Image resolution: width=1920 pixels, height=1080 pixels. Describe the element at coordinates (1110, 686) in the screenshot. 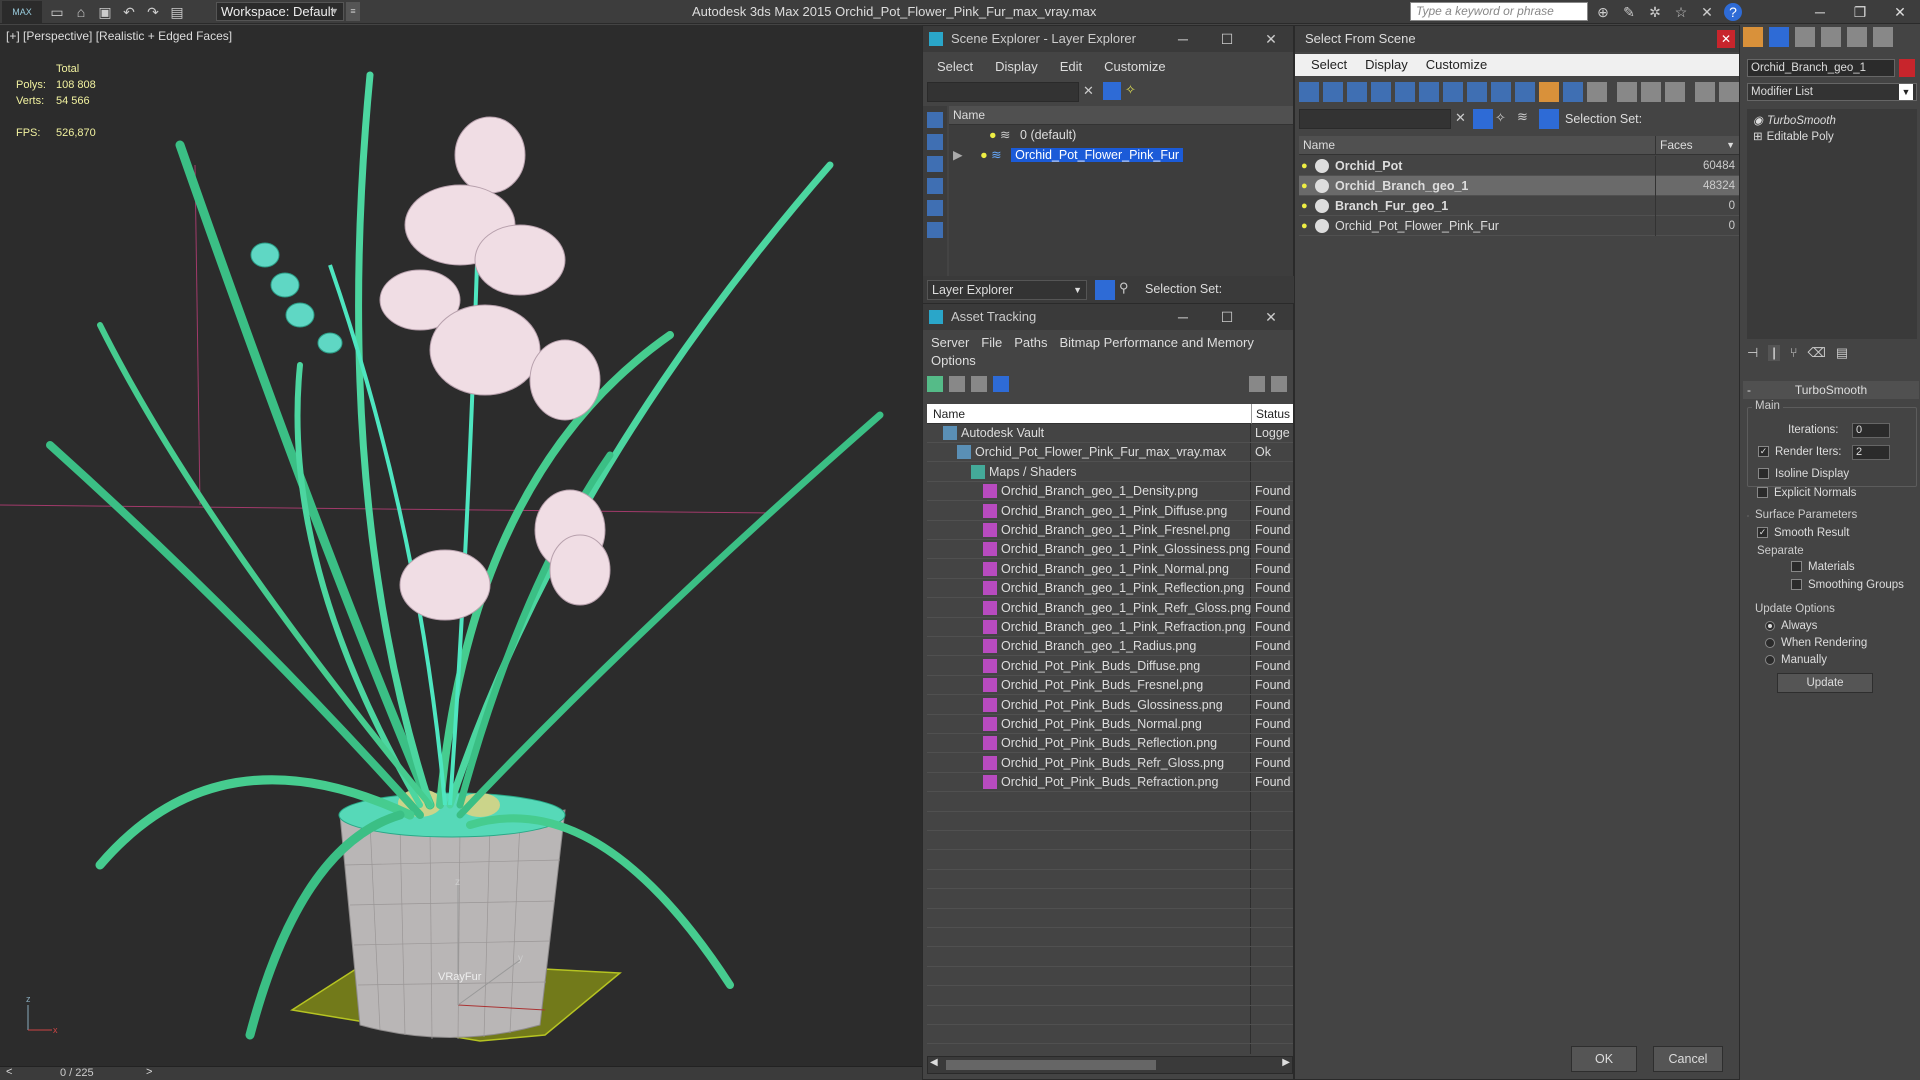

I see `asset-row: Orchid_Pot_Pink_Buds_Fresnel.png Found` at that location.